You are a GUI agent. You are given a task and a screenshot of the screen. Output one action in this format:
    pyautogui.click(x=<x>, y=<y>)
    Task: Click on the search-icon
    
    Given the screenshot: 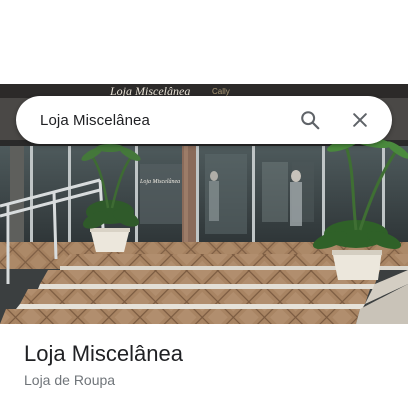 What is the action you would take?
    pyautogui.click(x=310, y=120)
    